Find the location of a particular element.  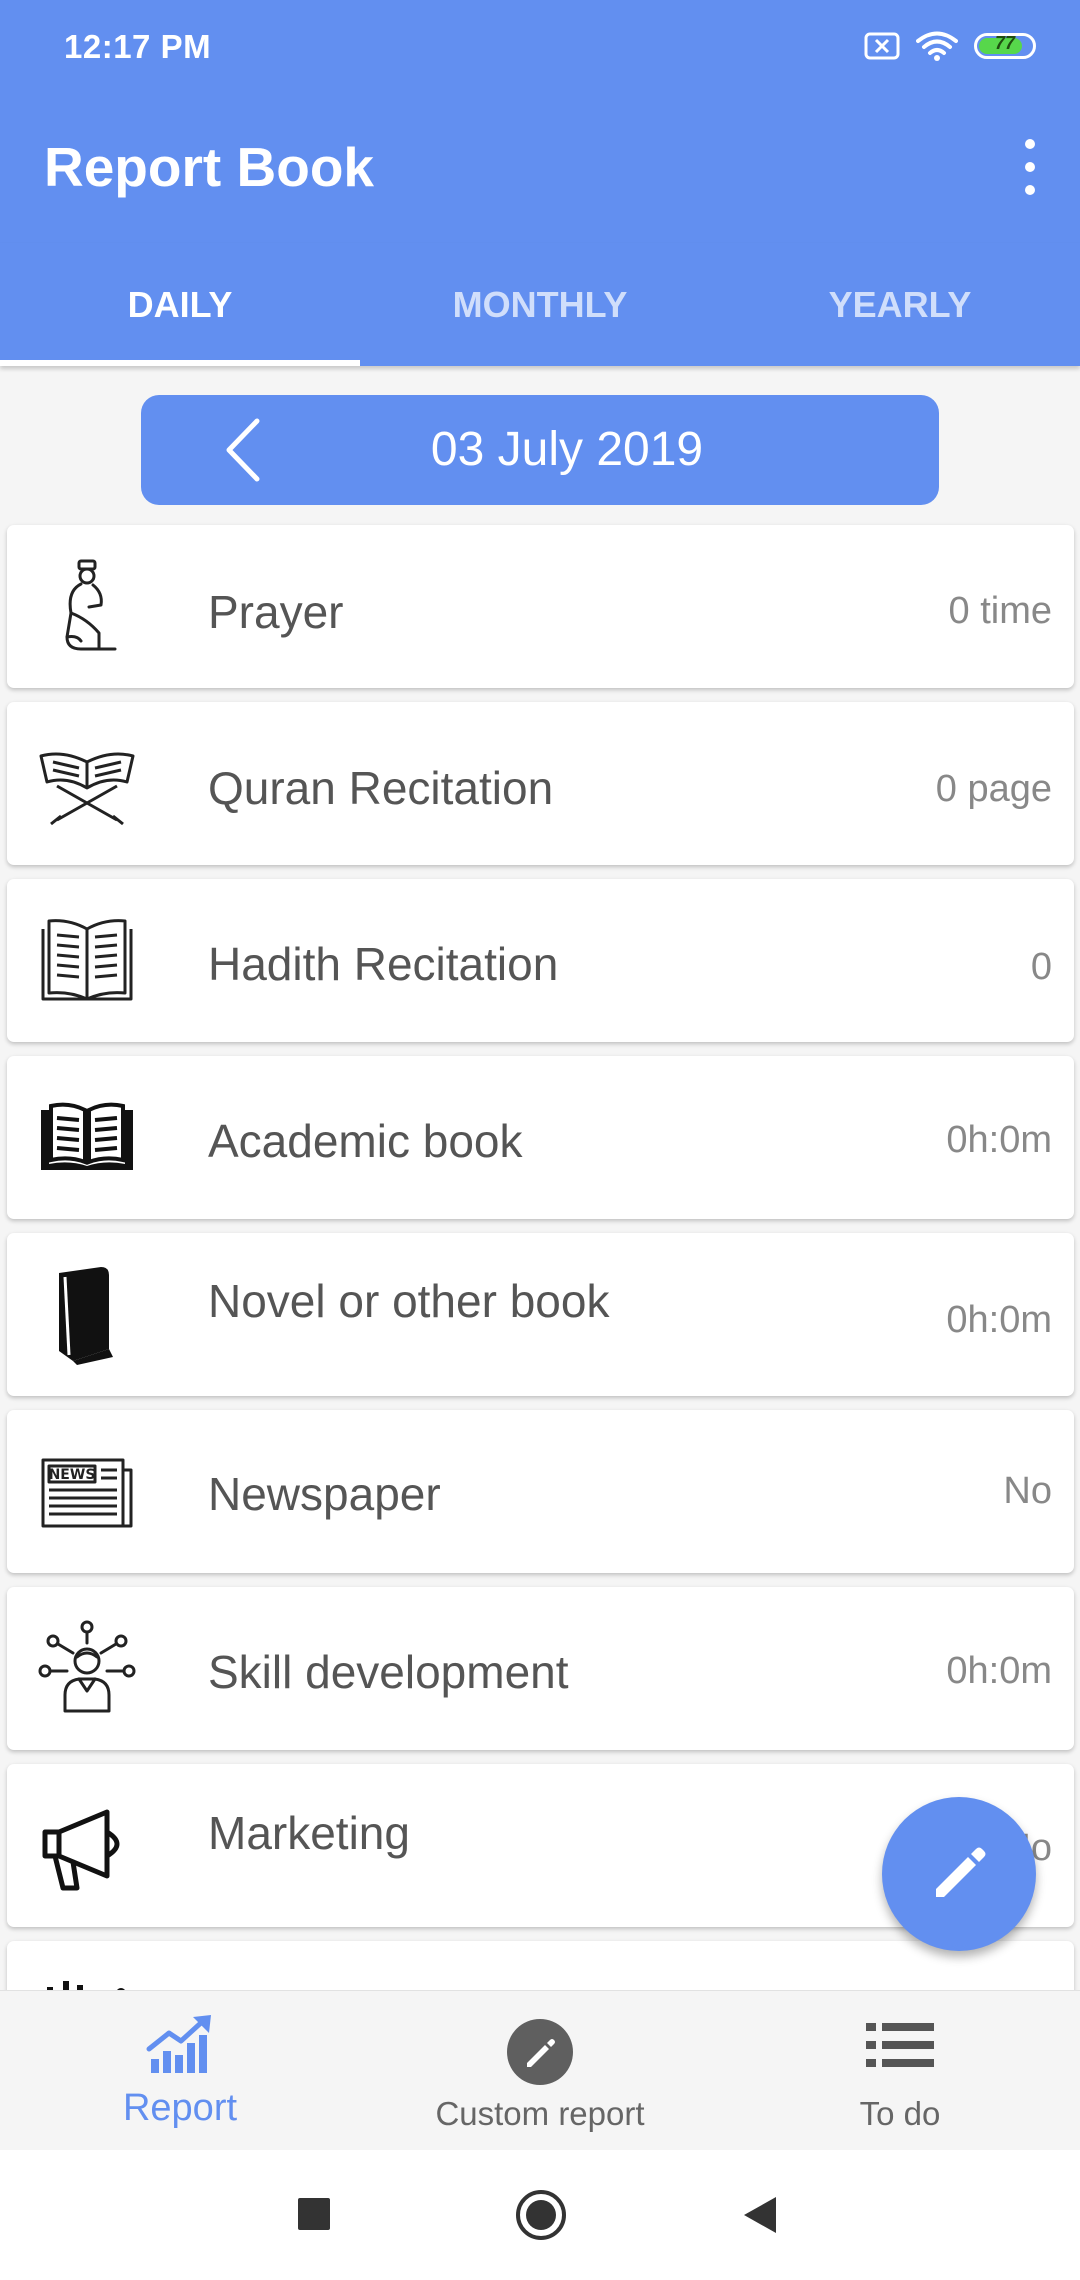

item-label: Hadith Recitation is located at coordinates (383, 964).